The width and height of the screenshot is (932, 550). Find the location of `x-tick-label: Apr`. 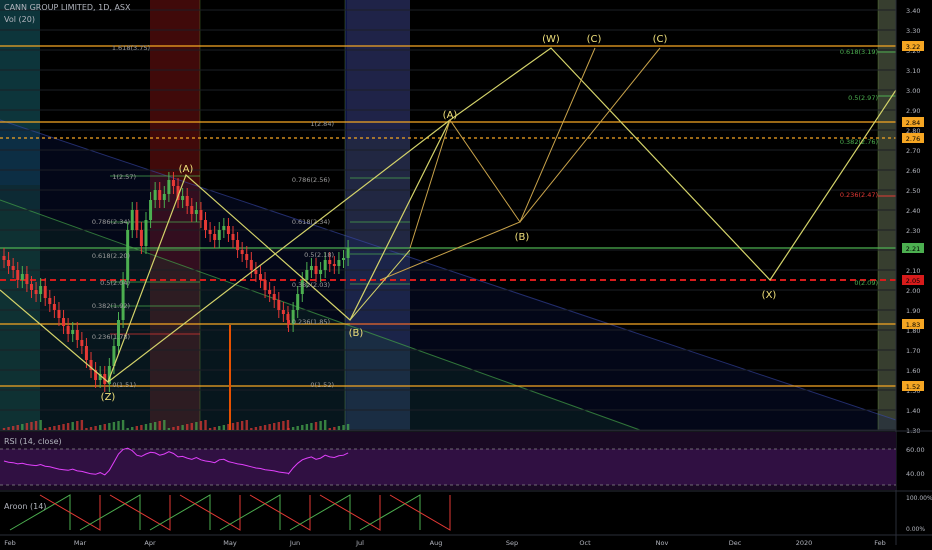

x-tick-label: Apr is located at coordinates (150, 543).